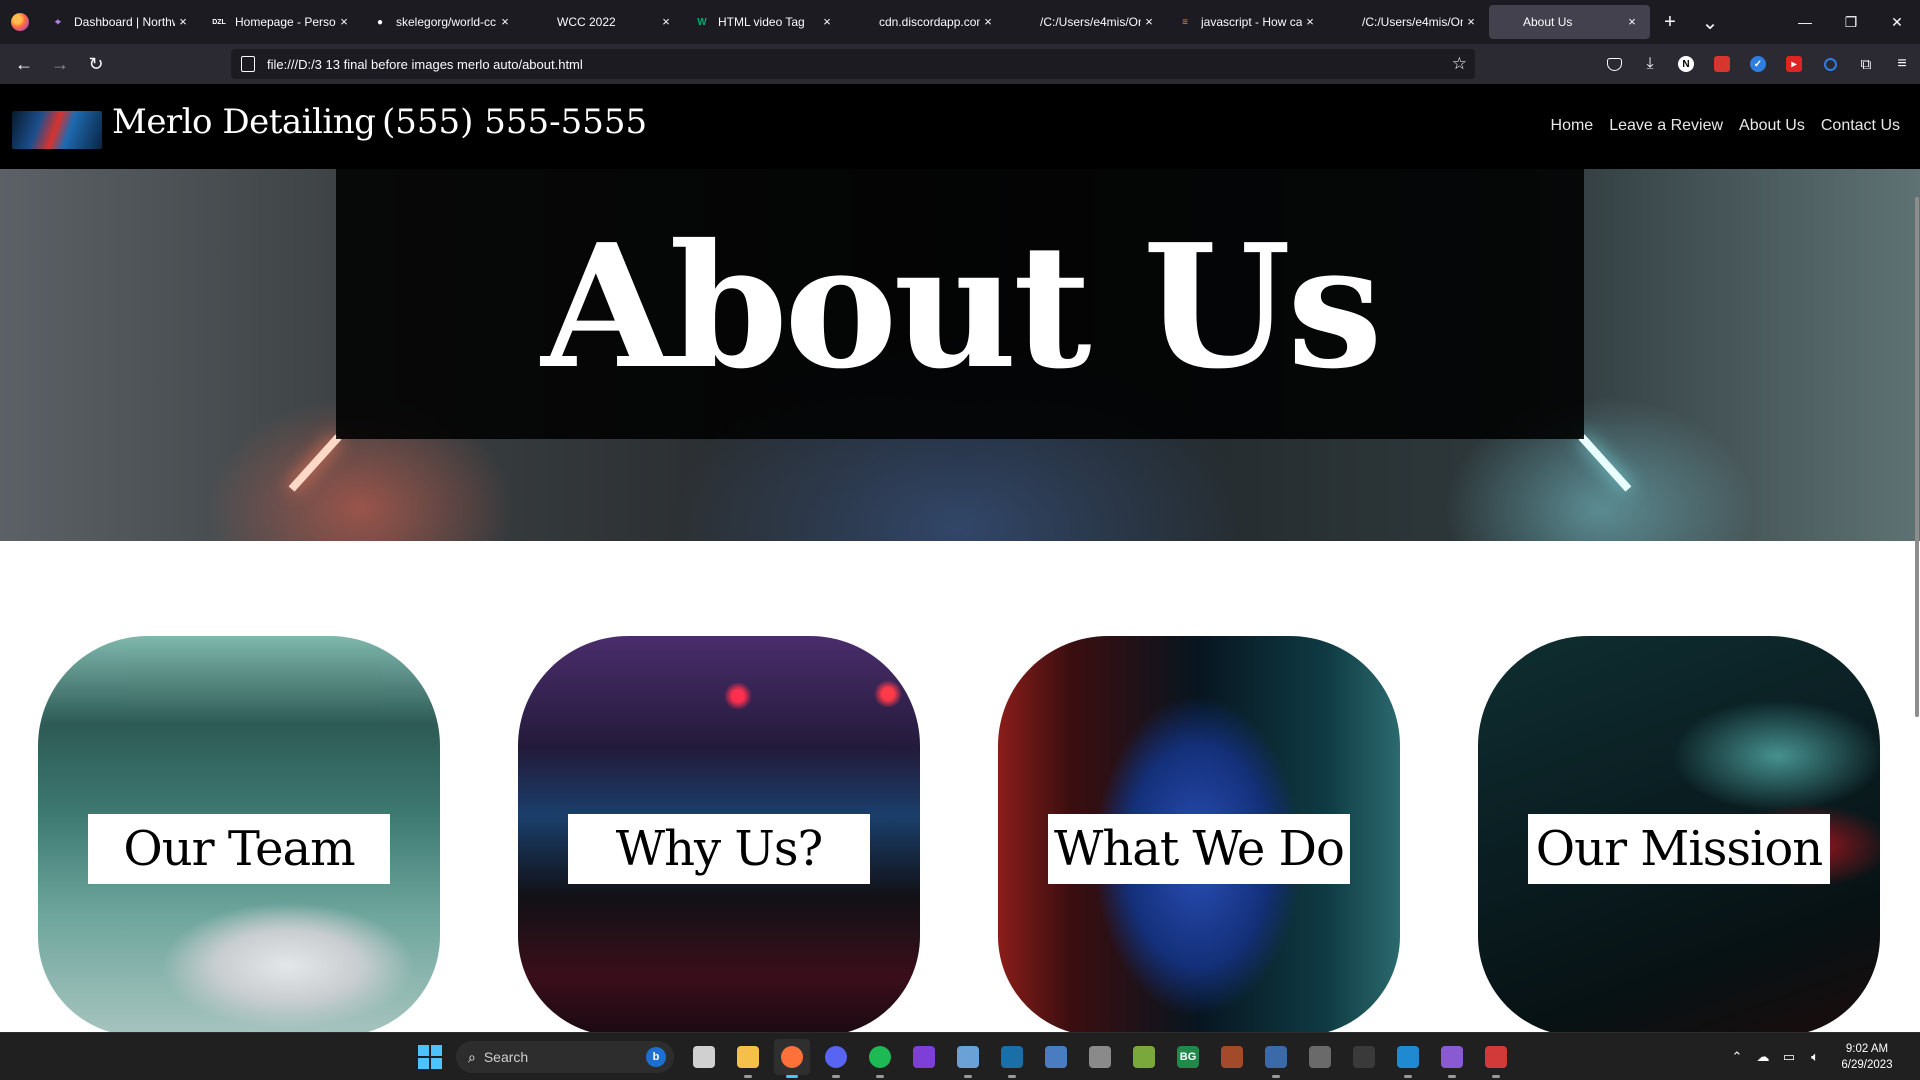 The width and height of the screenshot is (1920, 1080). I want to click on toolbar-extensions: ⤓ N ✓ ▸ ⧉ ≡, so click(1758, 64).